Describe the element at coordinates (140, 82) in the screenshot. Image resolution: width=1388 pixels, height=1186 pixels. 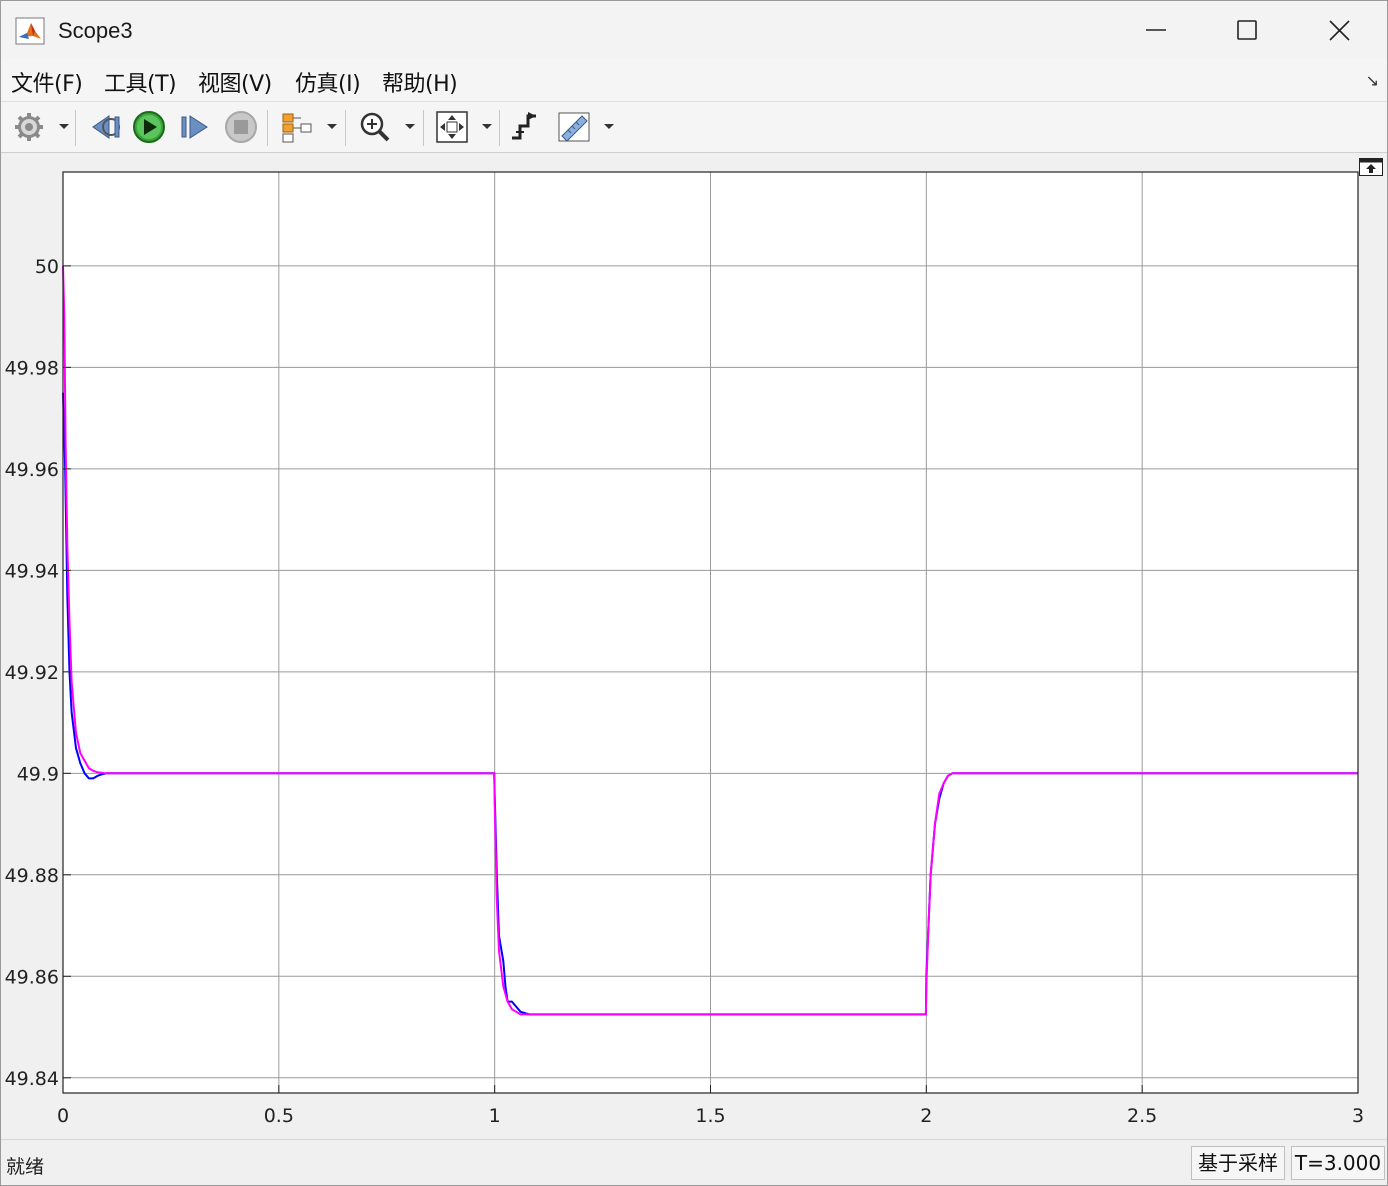
I see `menu-tools: 工具(T)` at that location.